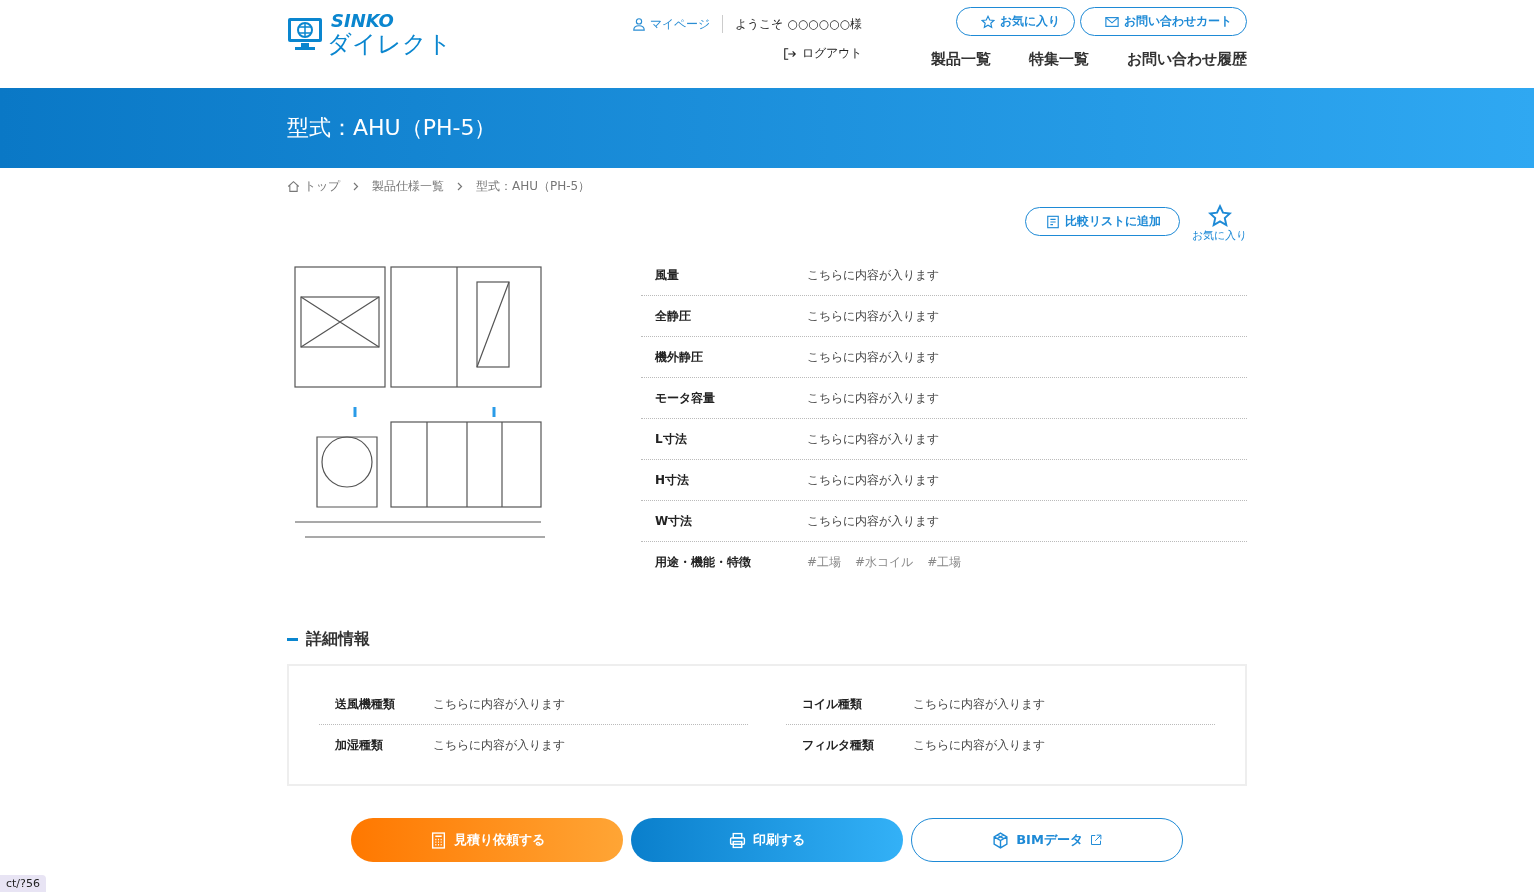  What do you see at coordinates (1102, 221) in the screenshot?
I see `compare-button: 比較リストに追加` at bounding box center [1102, 221].